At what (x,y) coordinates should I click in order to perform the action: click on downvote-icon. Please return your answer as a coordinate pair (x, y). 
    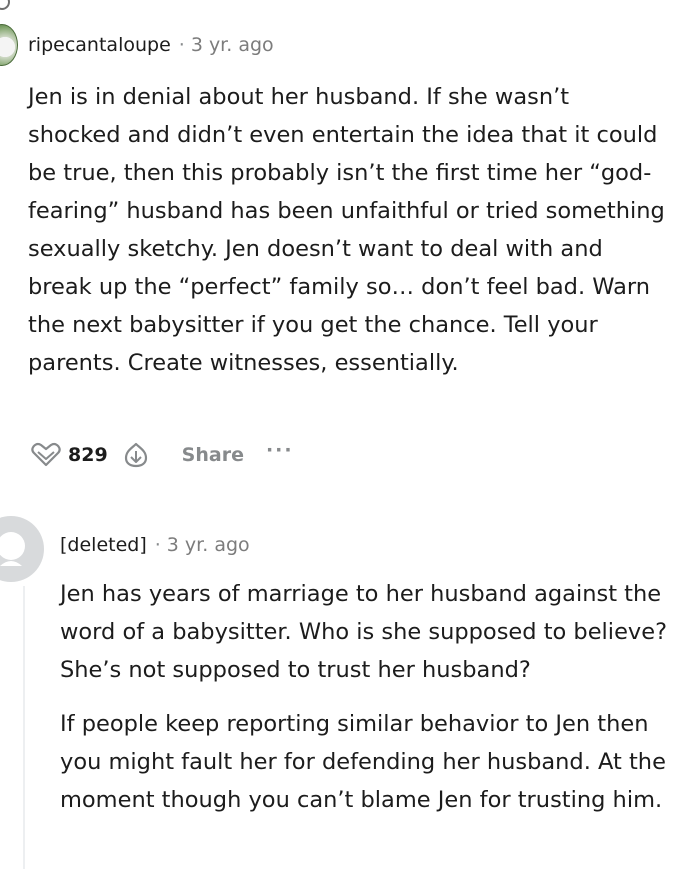
    Looking at the image, I should click on (135, 455).